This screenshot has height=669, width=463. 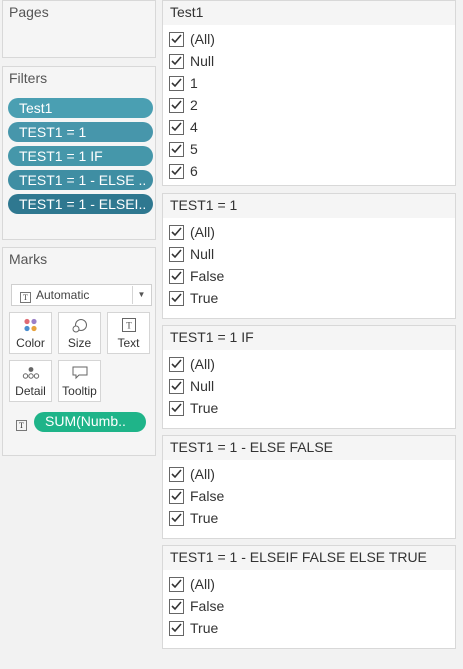 What do you see at coordinates (141, 295) in the screenshot?
I see `chevron-down-icon: ▼` at bounding box center [141, 295].